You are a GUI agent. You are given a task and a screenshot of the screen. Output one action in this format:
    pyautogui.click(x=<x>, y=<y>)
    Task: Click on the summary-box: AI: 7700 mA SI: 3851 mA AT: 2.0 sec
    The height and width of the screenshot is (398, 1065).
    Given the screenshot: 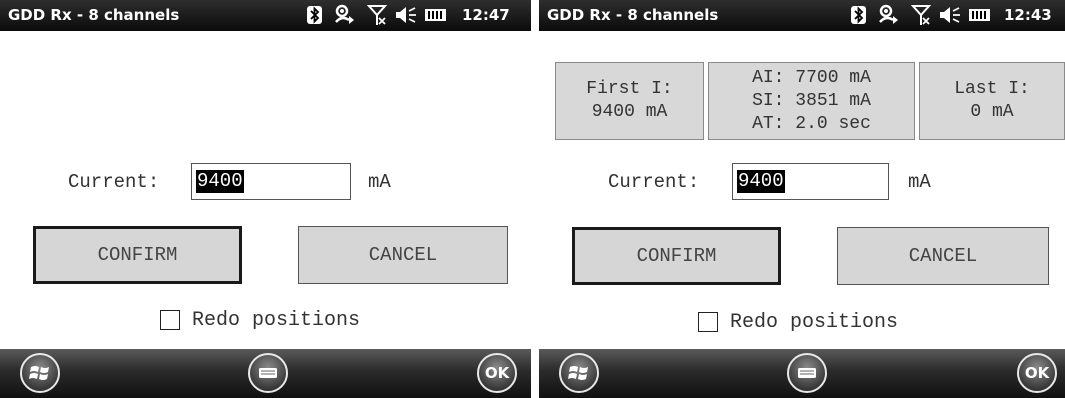 What is the action you would take?
    pyautogui.click(x=811, y=101)
    